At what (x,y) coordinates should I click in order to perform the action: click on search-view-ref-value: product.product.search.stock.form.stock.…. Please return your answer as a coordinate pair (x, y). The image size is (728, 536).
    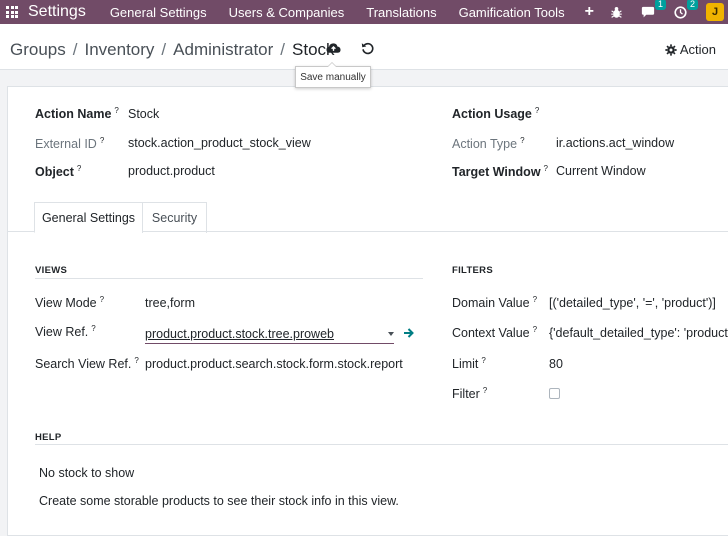
    Looking at the image, I should click on (274, 364).